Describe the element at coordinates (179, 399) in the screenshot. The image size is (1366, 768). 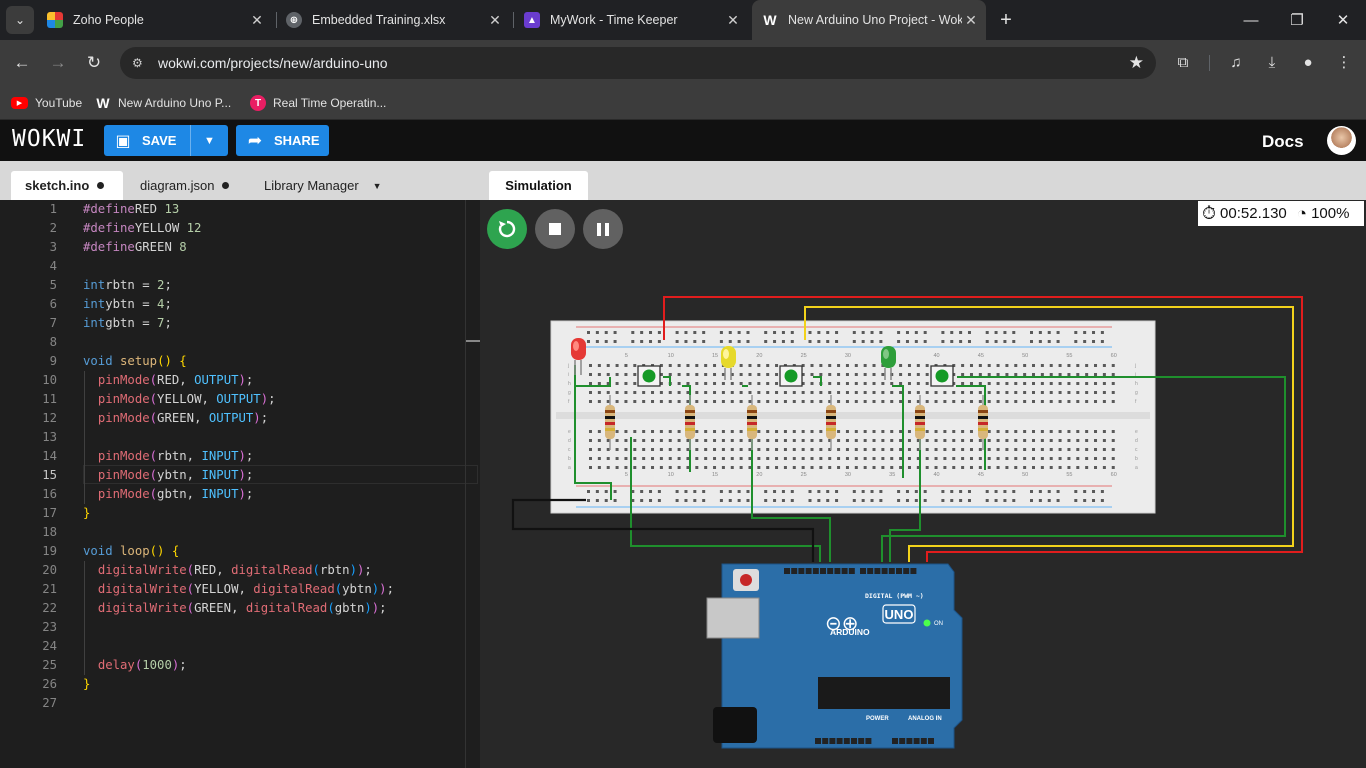
I see `code-line: pinMode(YELLOW, OUTPUT);` at that location.